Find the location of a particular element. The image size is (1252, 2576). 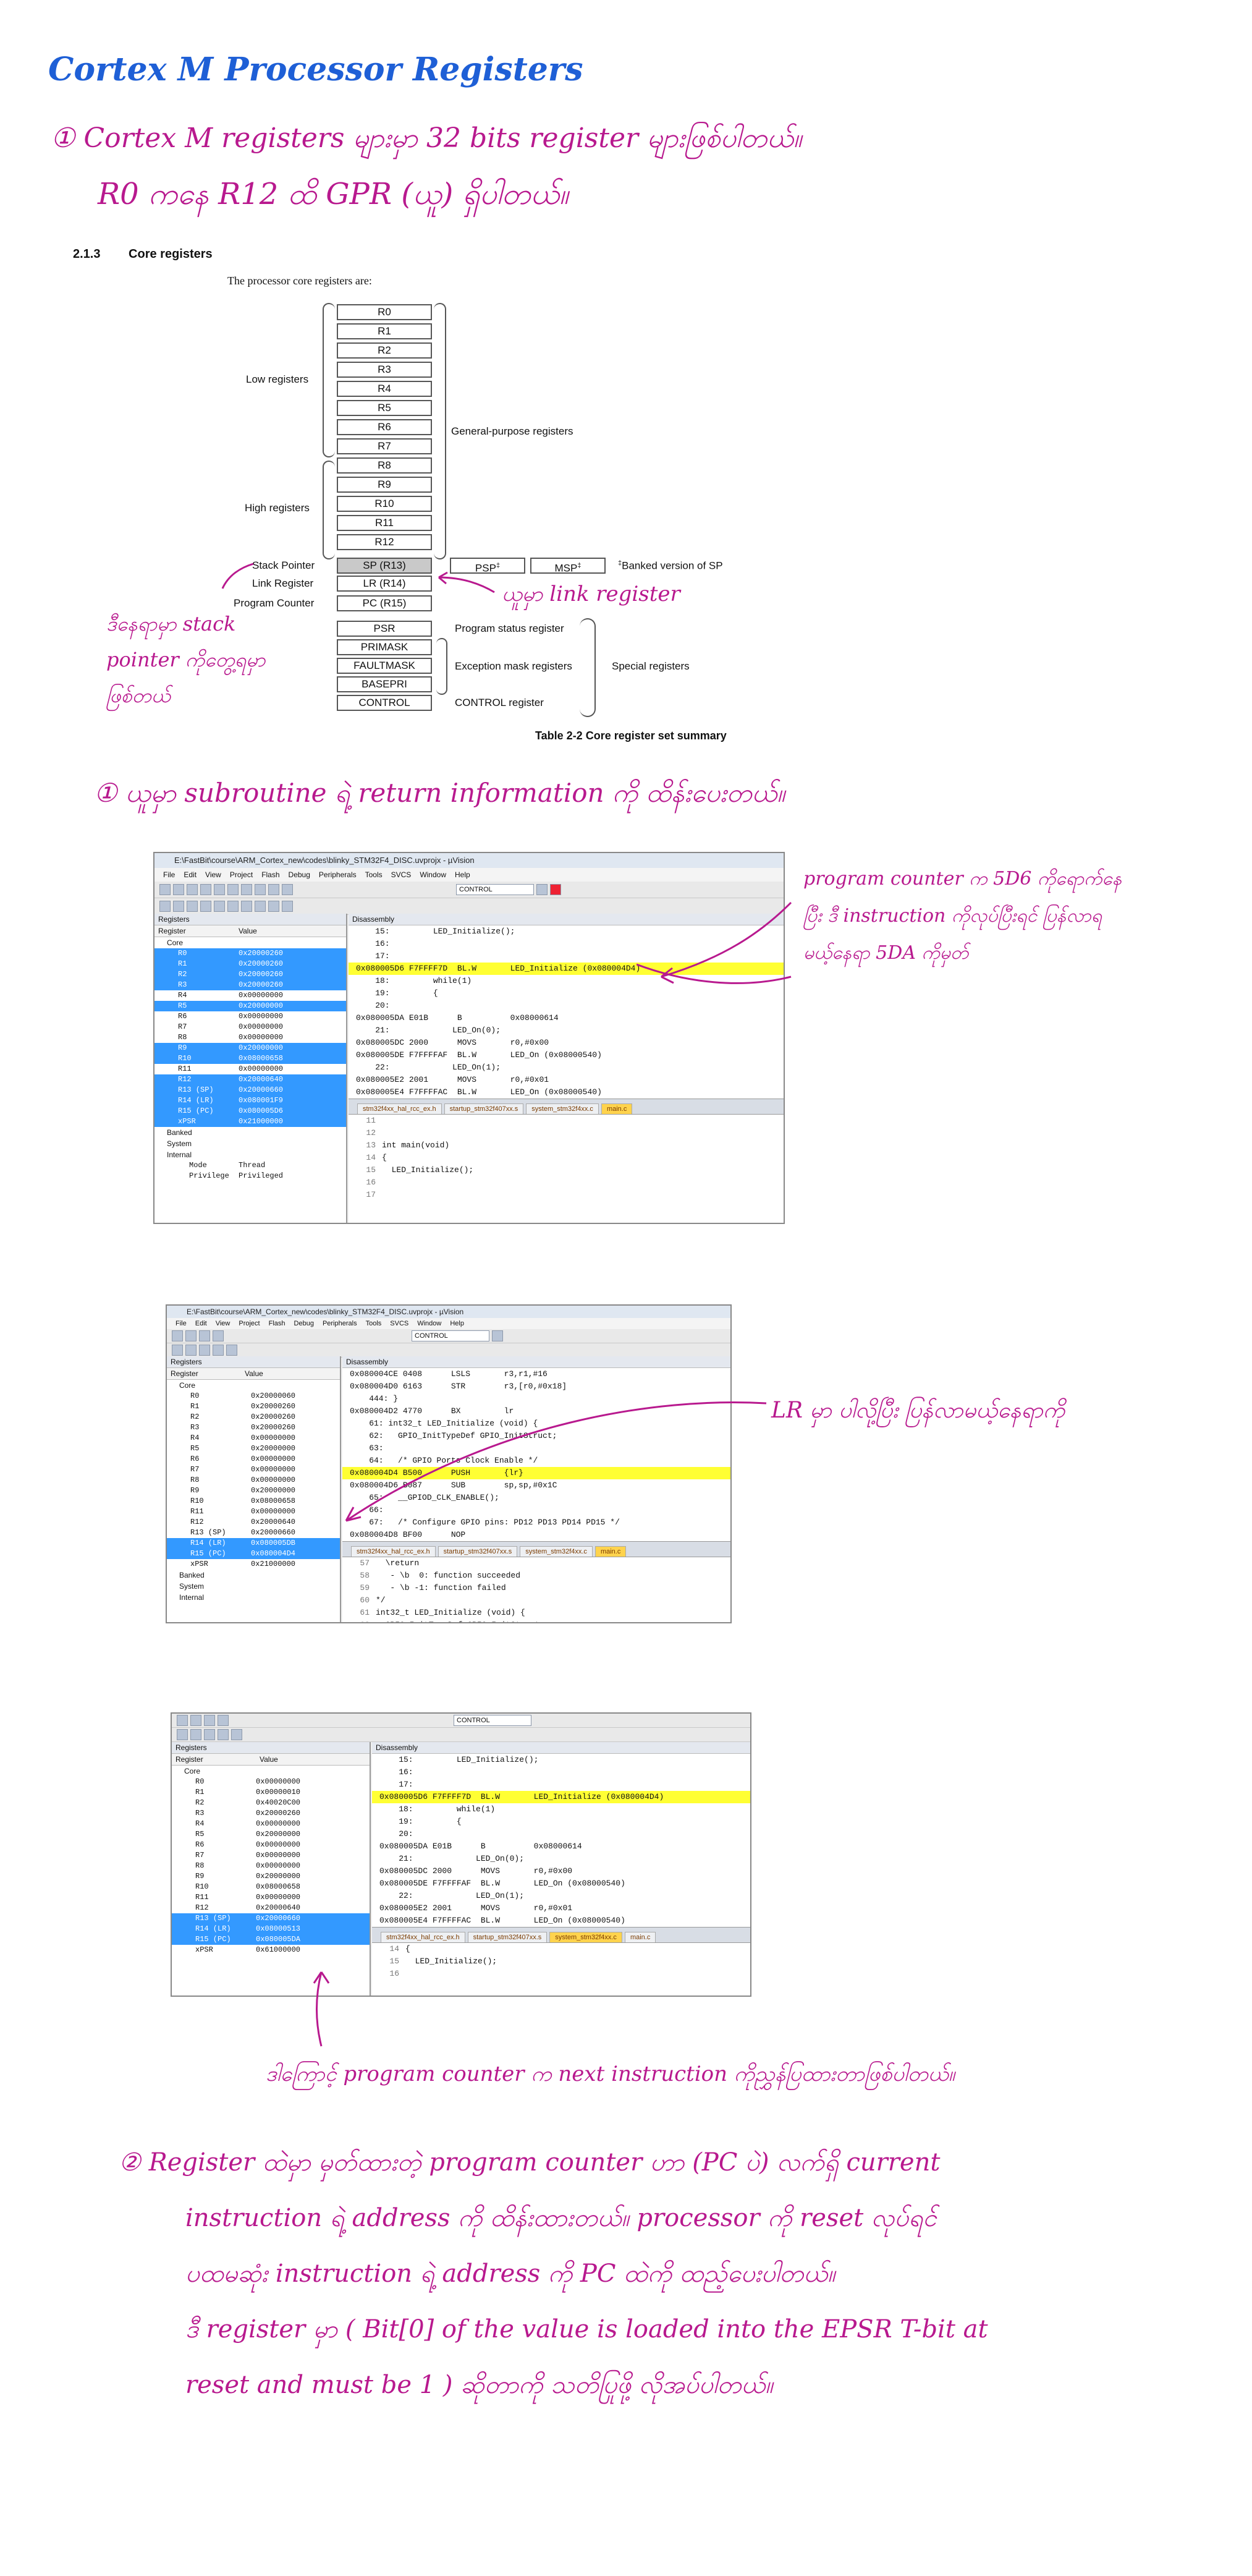

register-row: R15 (PC) 0x080005DA is located at coordinates (271, 1939).